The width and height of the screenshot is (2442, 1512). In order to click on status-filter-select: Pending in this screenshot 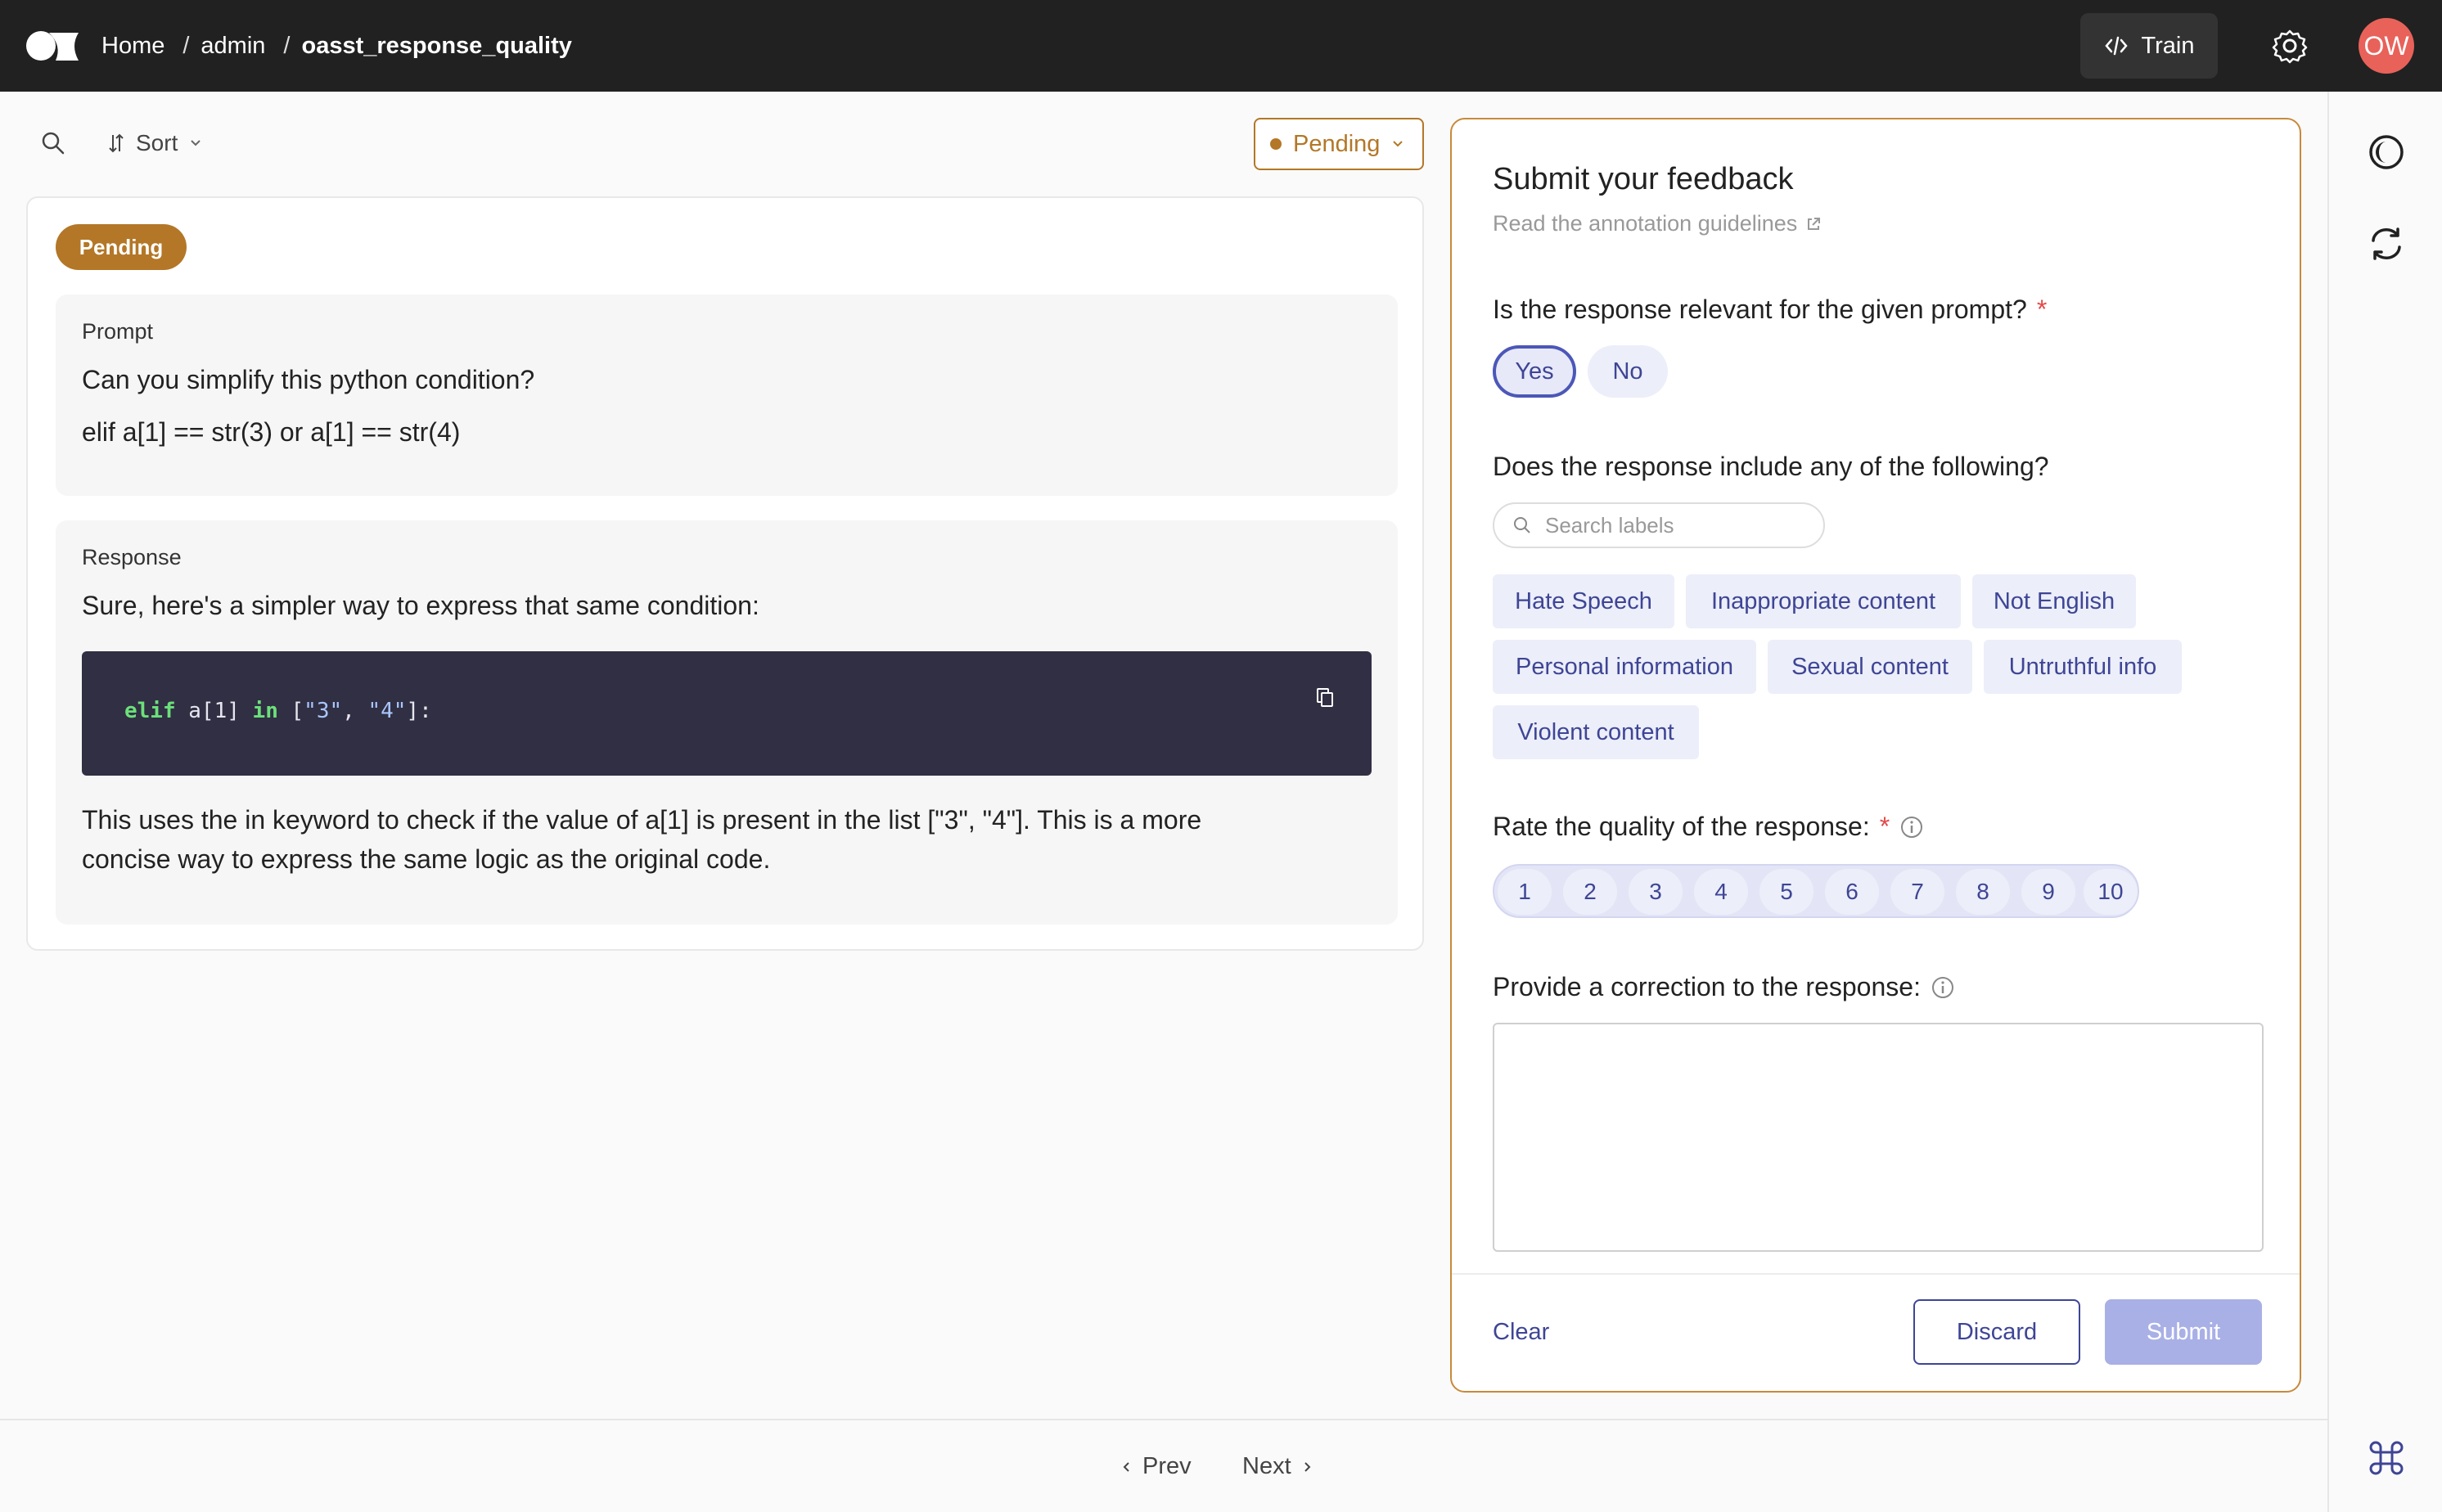, I will do `click(1339, 144)`.